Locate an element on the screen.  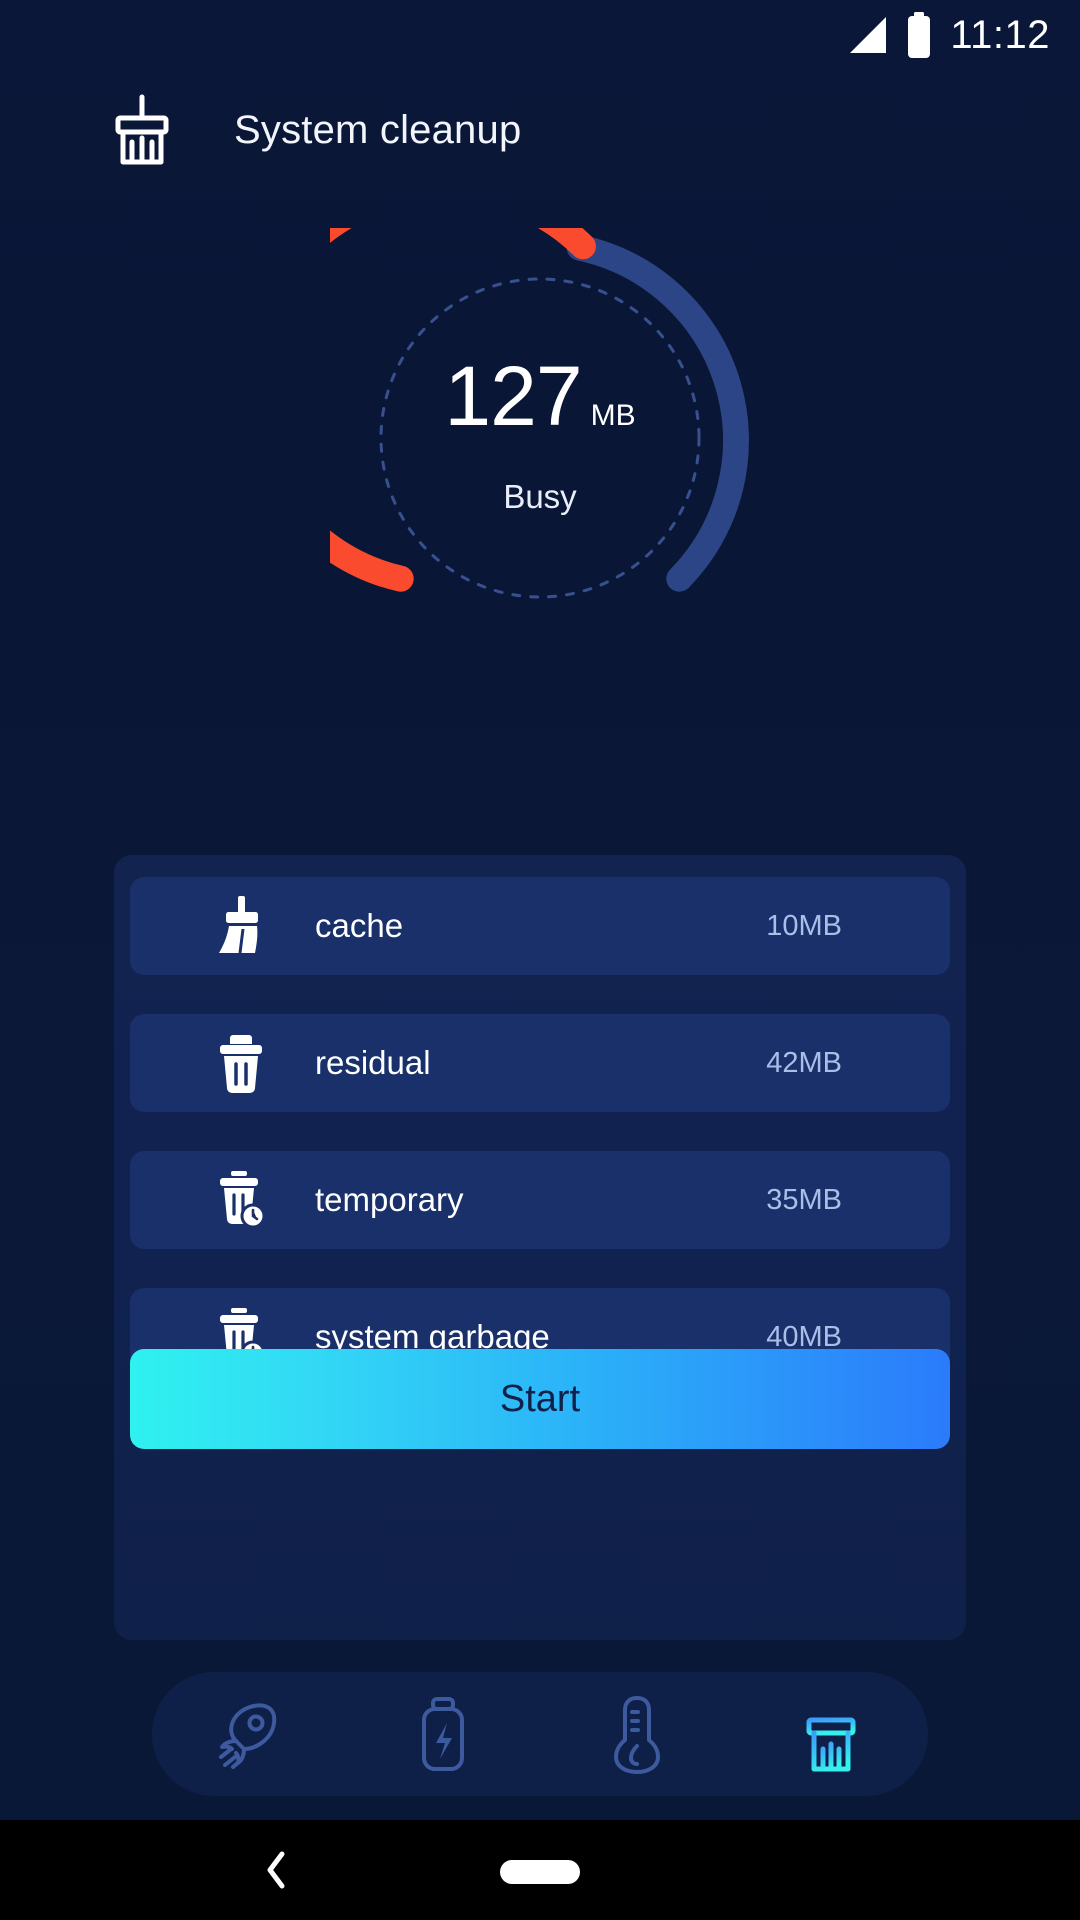
trash-clock-icon is located at coordinates (241, 1200).